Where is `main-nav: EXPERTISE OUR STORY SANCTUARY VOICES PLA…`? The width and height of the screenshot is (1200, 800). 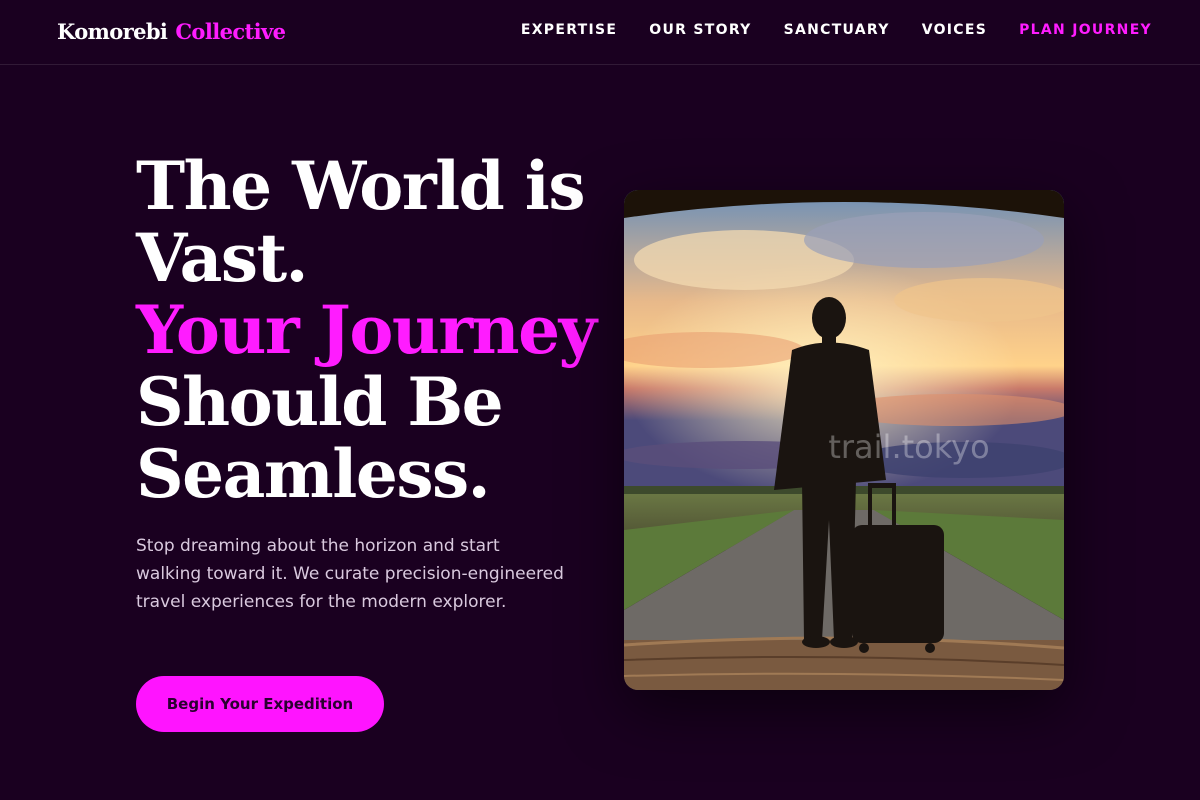
main-nav: EXPERTISE OUR STORY SANCTUARY VOICES PLA… is located at coordinates (836, 30).